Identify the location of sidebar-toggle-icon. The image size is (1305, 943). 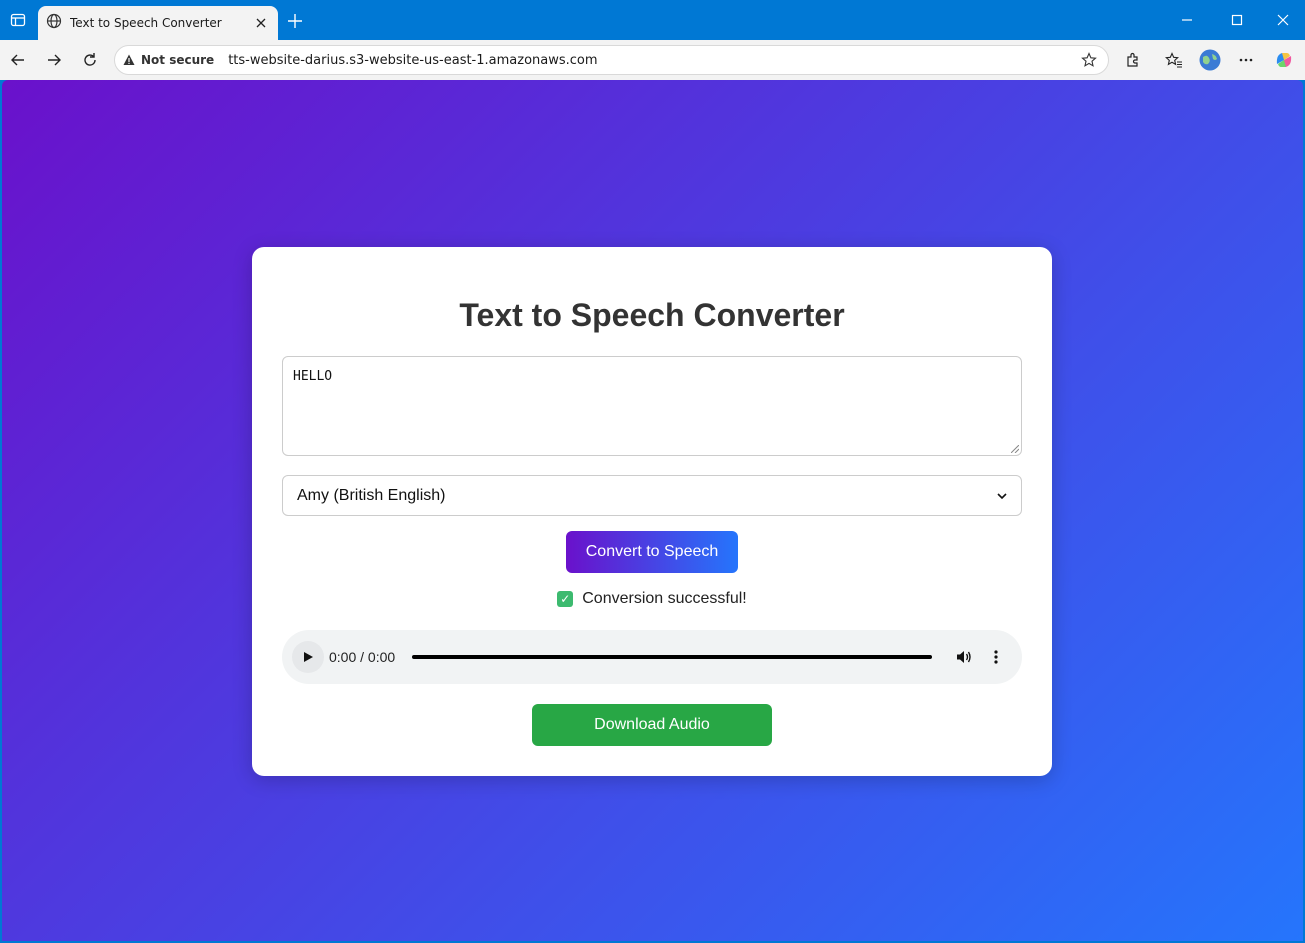
(18, 20).